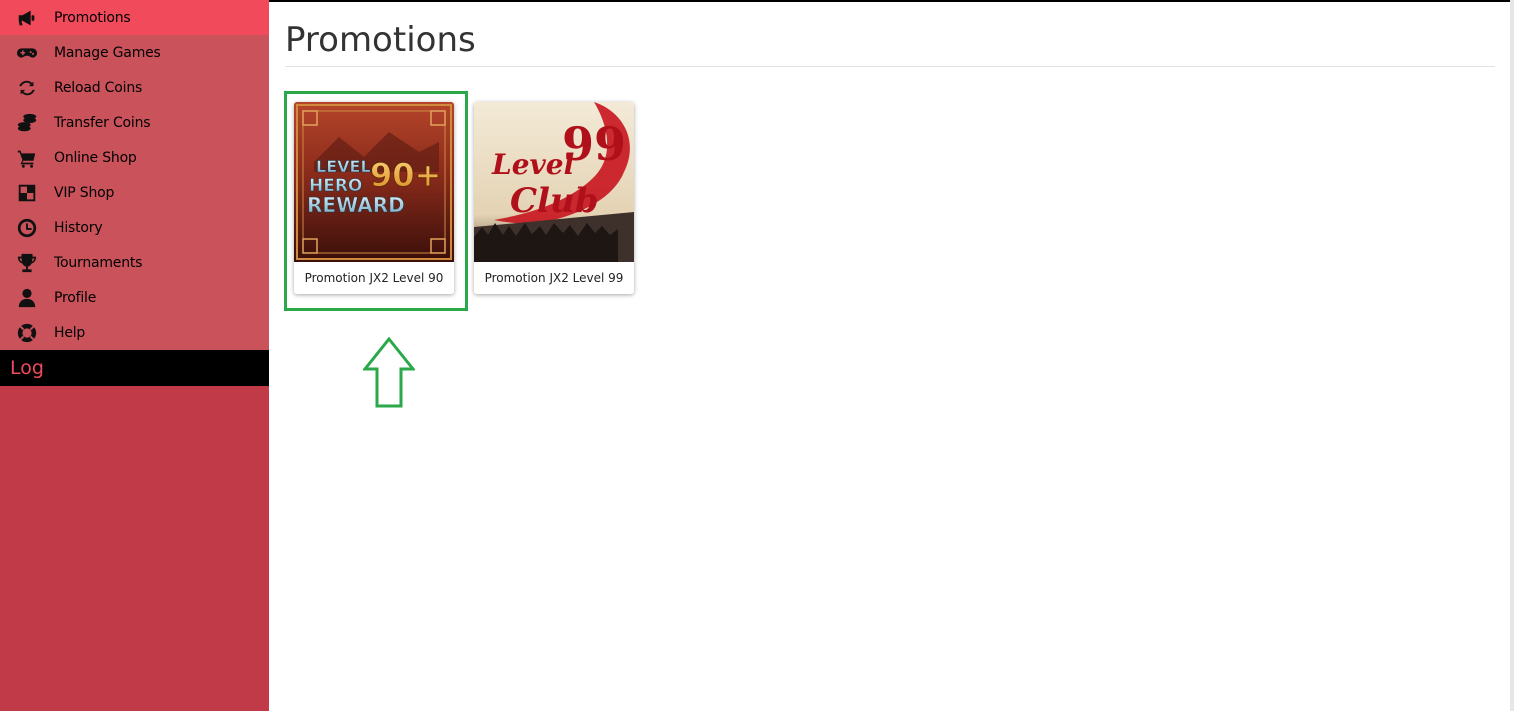  What do you see at coordinates (95, 157) in the screenshot?
I see `sidebar-item-label: Online Shop` at bounding box center [95, 157].